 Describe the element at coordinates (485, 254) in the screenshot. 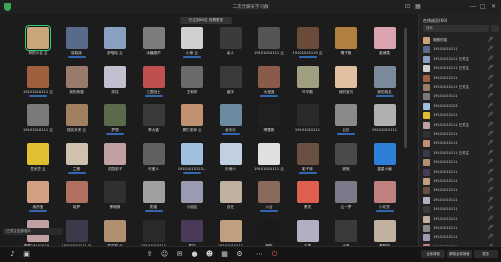

I see `more-button: 更多` at that location.